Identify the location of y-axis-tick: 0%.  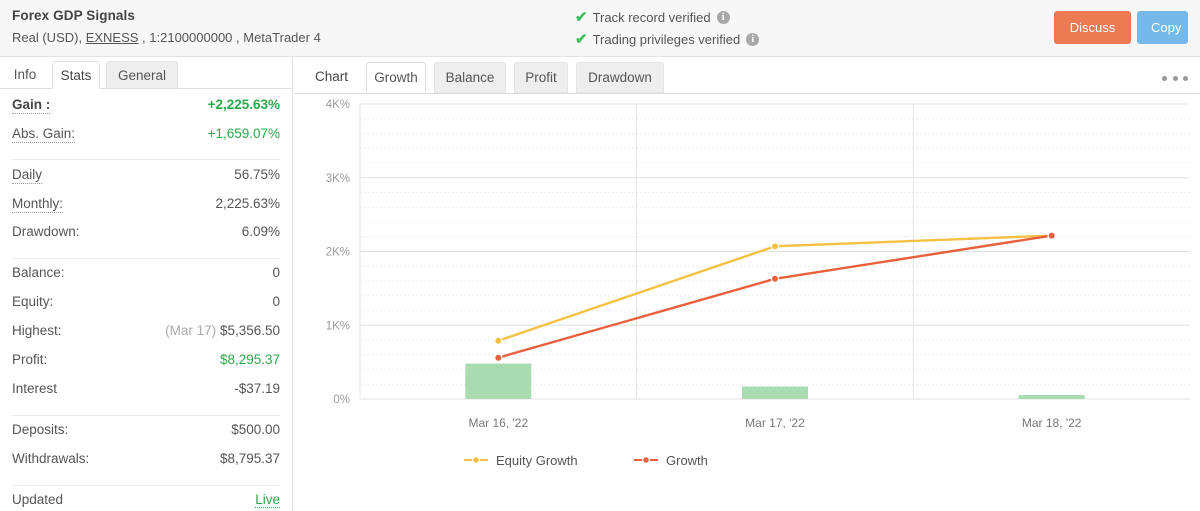
(341, 400).